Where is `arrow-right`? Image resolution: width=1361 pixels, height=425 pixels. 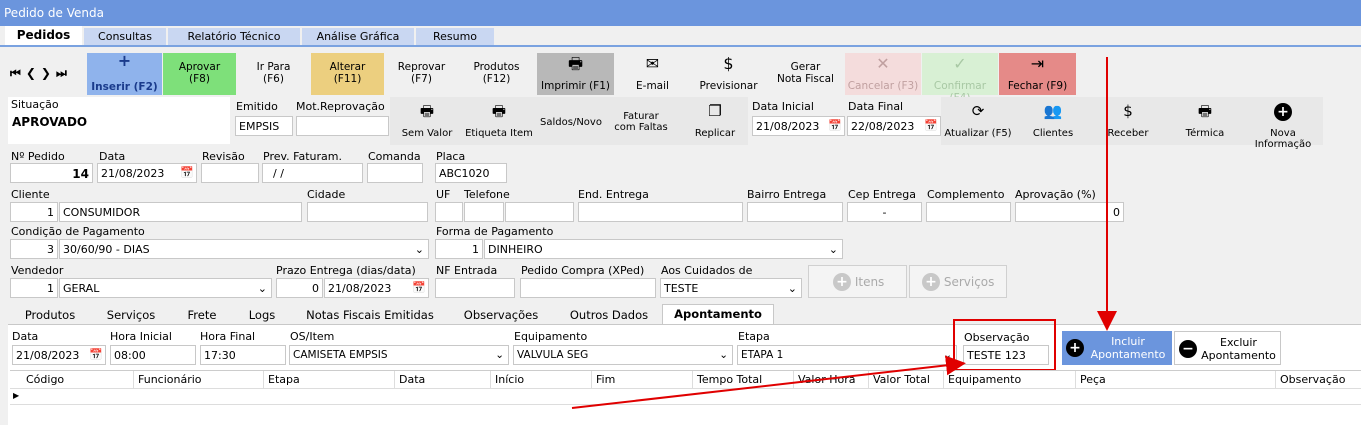
arrow-right is located at coordinates (768, 382).